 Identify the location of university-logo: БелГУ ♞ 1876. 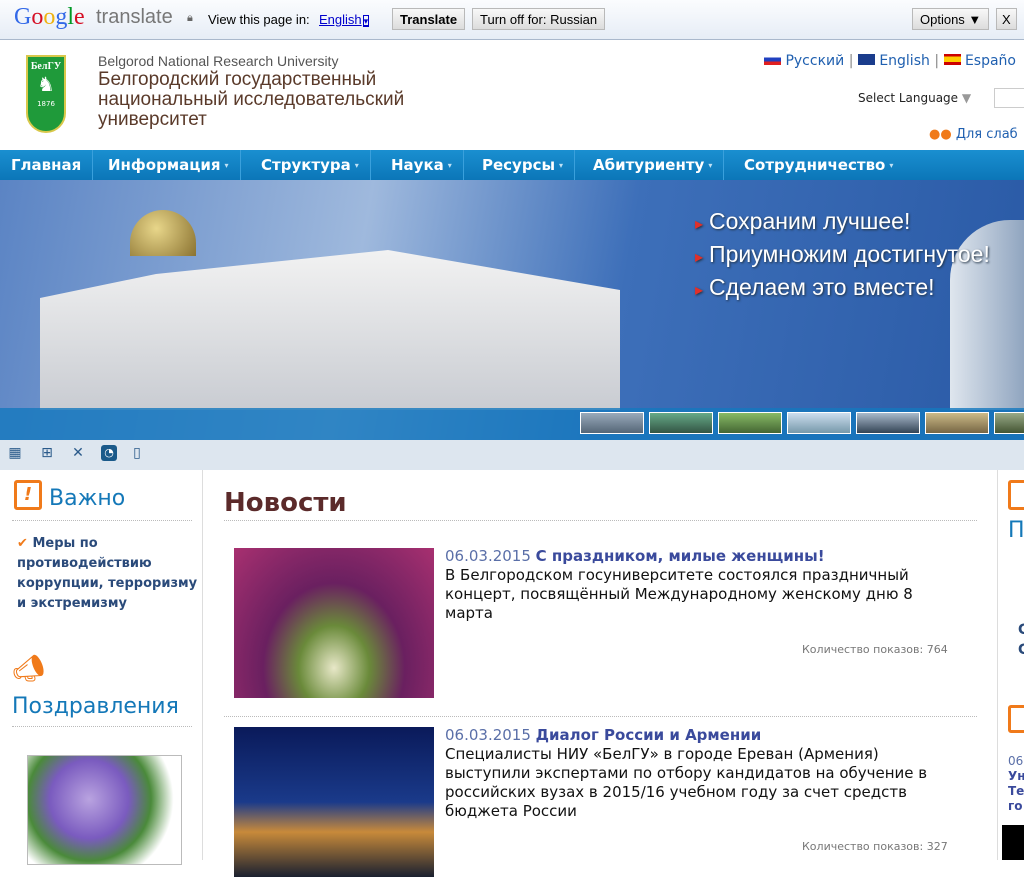
(46, 94).